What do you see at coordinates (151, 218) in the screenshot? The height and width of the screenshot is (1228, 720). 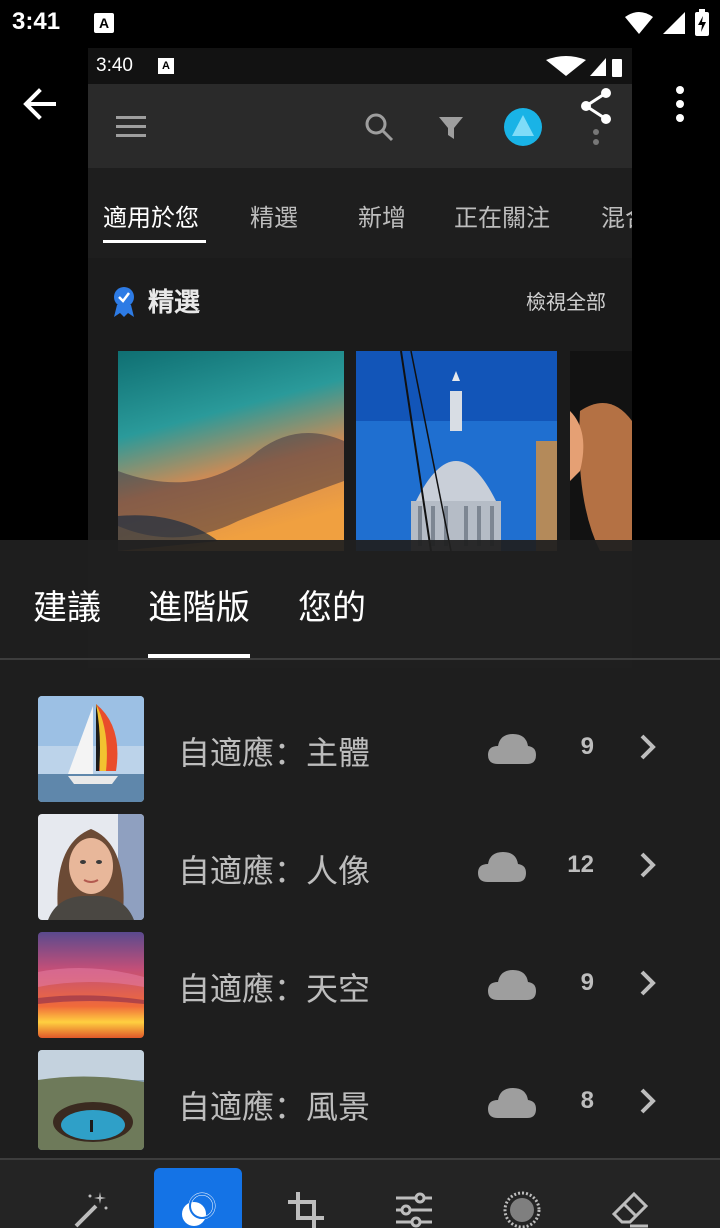 I see `embedded-tab-for-you: 適用於您` at bounding box center [151, 218].